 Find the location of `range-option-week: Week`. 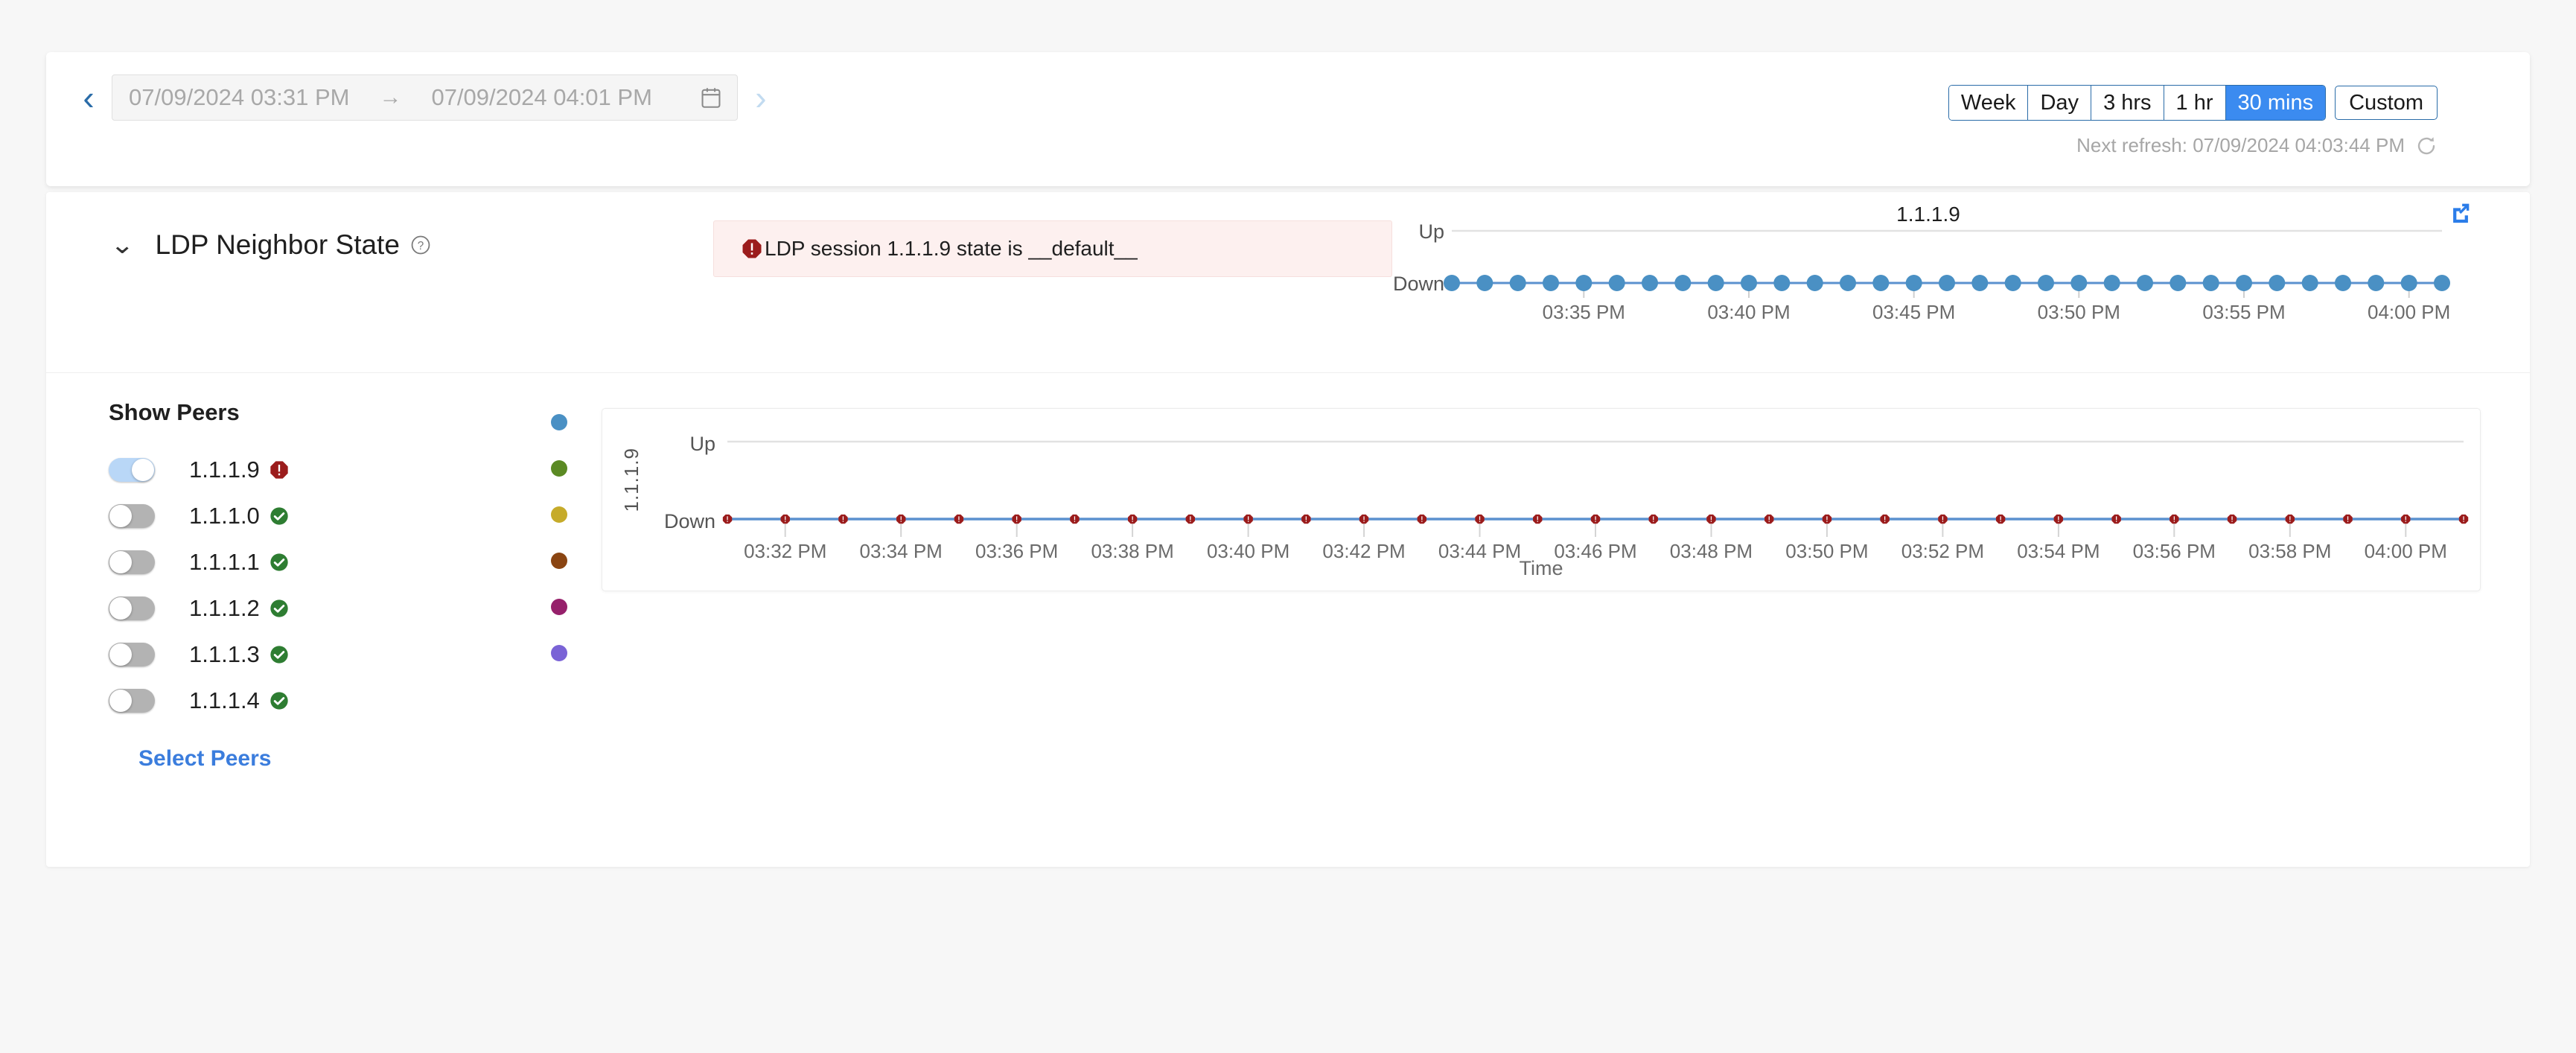

range-option-week: Week is located at coordinates (1988, 103).